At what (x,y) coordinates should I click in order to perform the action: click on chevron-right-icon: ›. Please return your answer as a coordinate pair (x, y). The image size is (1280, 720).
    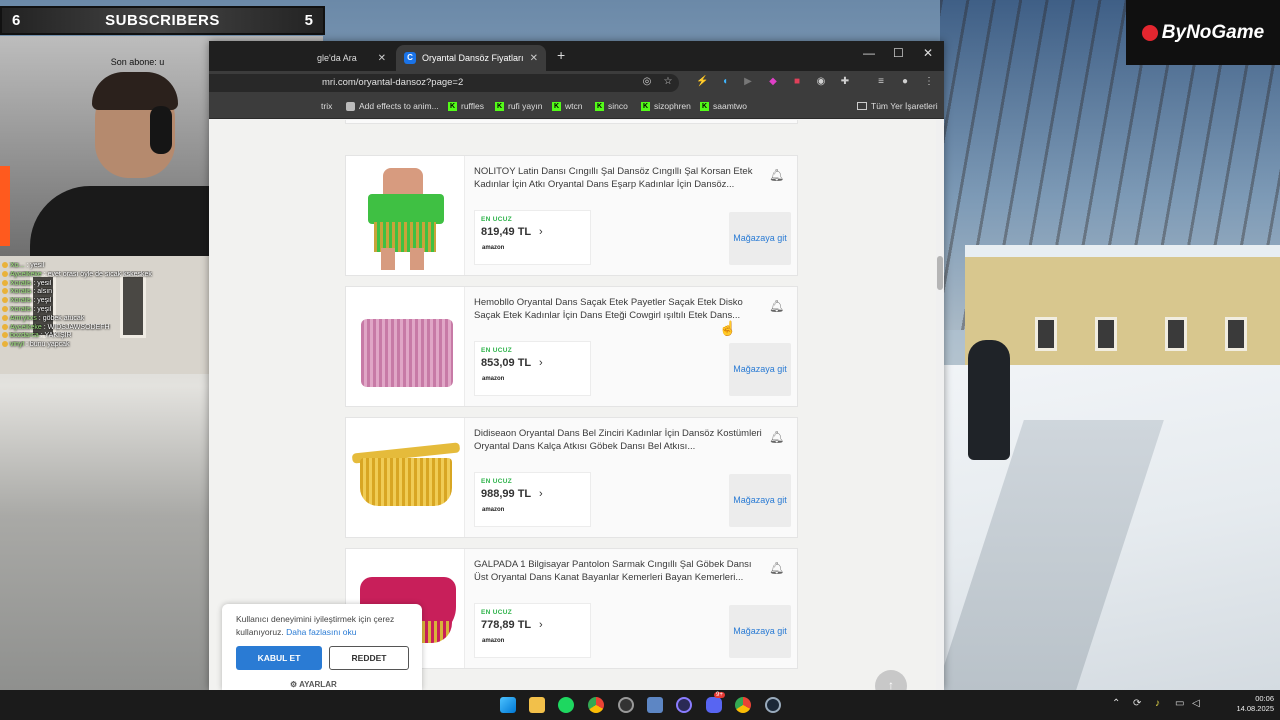
    Looking at the image, I should click on (541, 494).